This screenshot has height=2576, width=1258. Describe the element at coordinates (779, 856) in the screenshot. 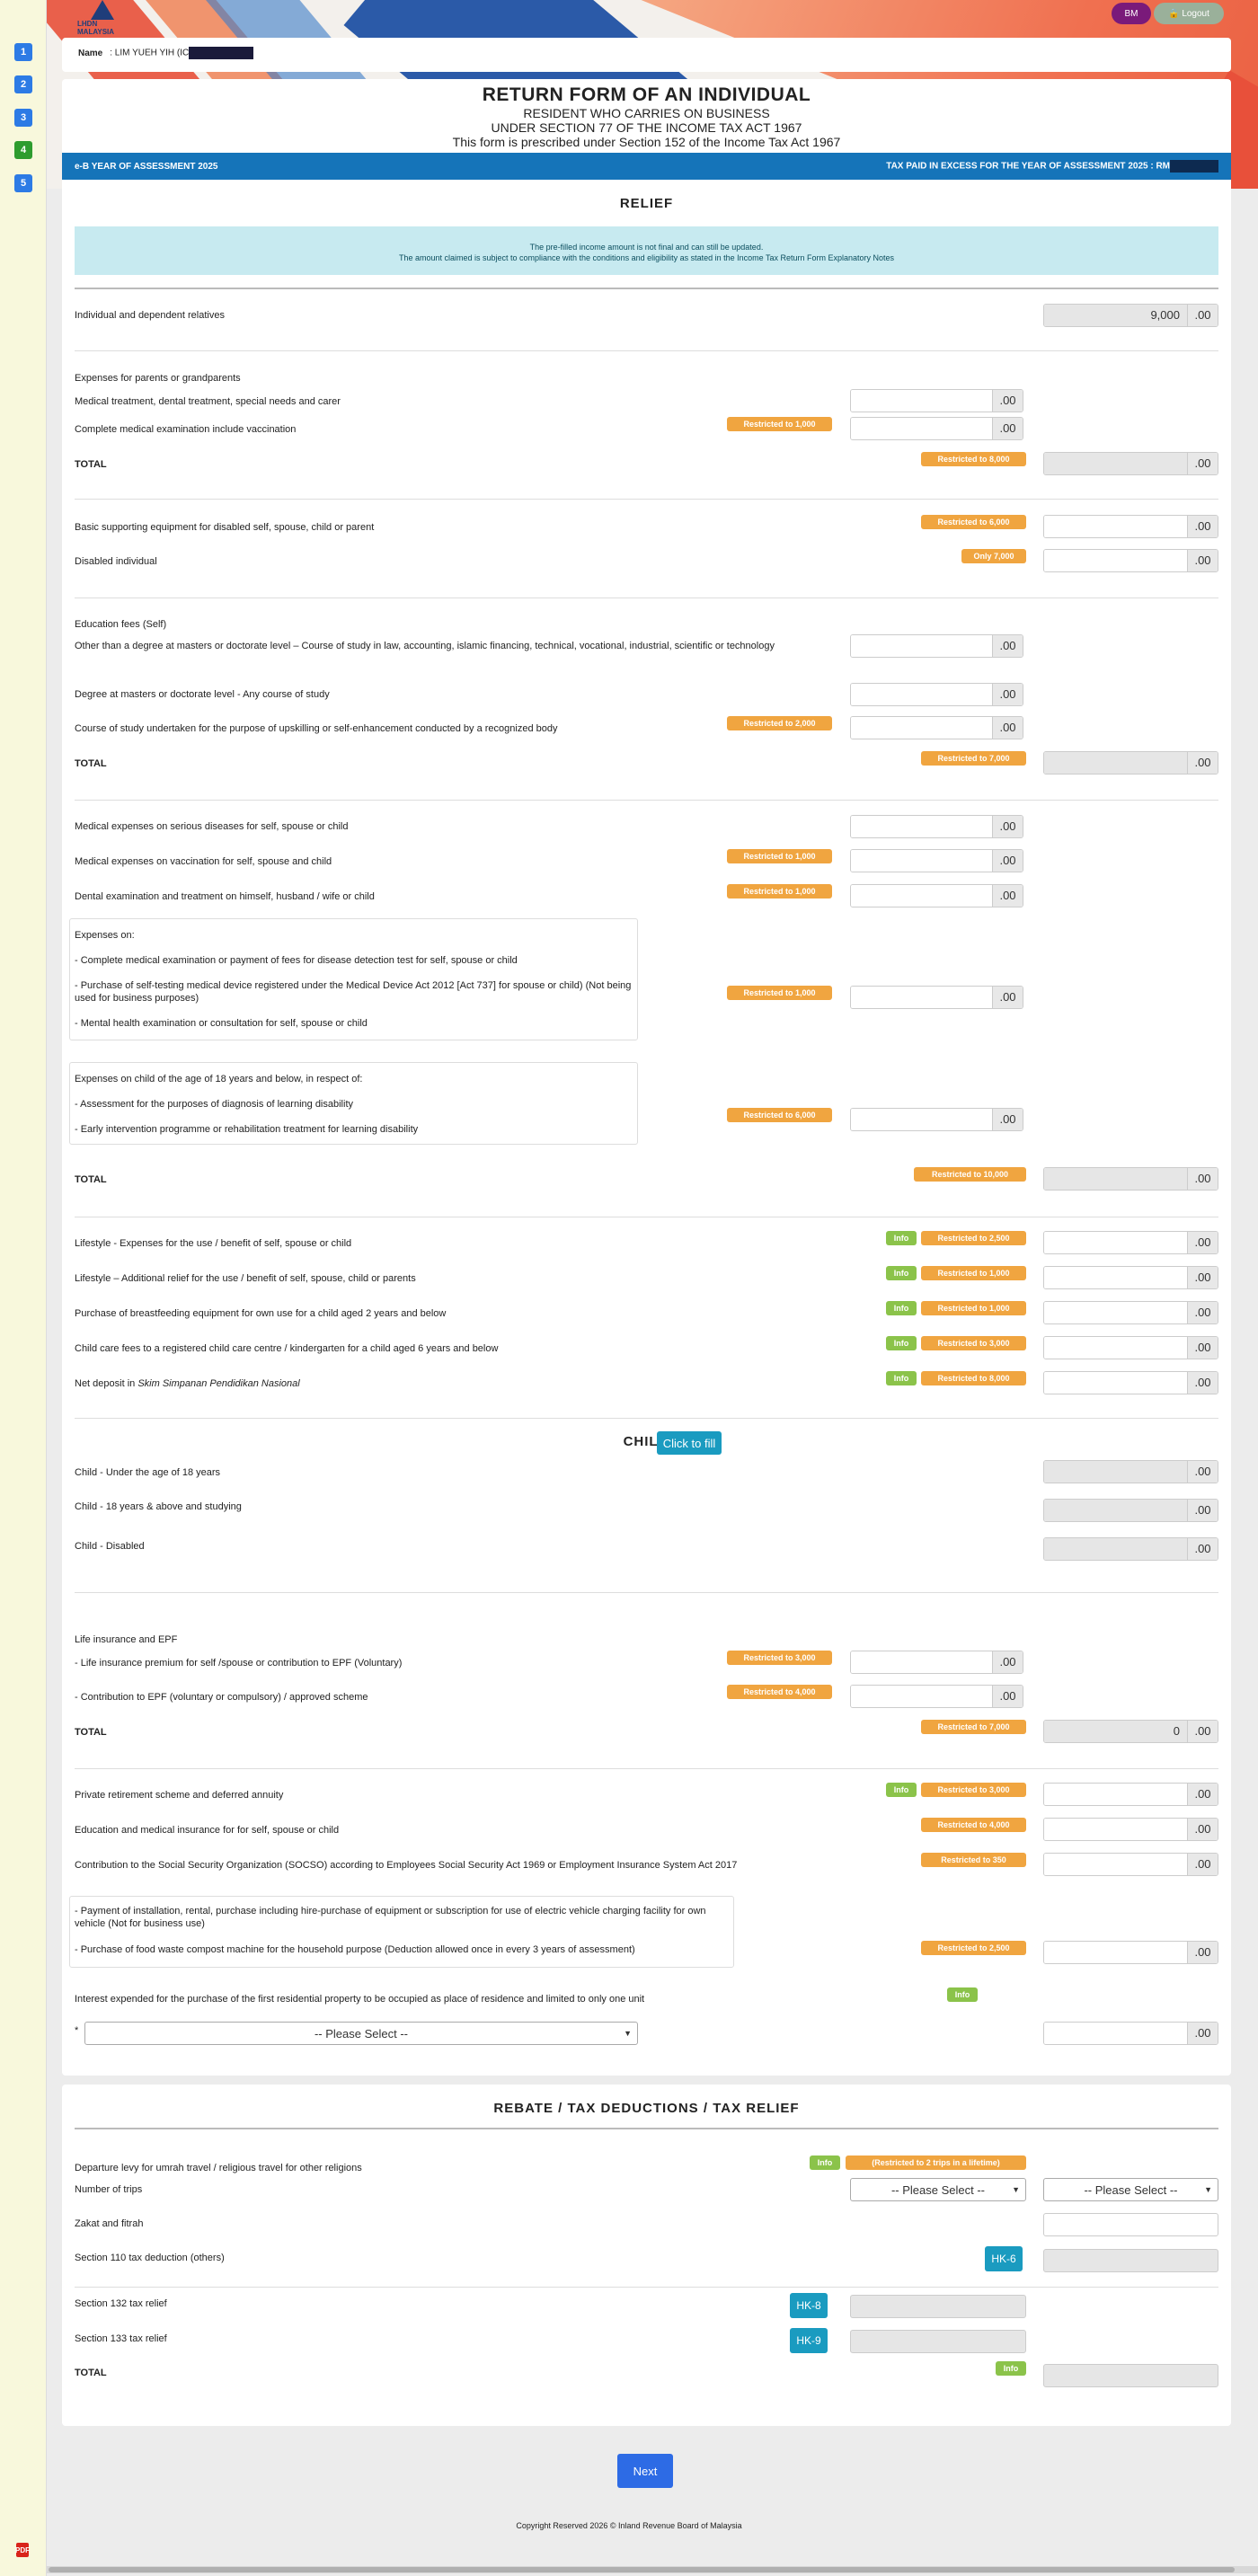

I see `med-vaccination-badge: Restricted to 1,000` at that location.